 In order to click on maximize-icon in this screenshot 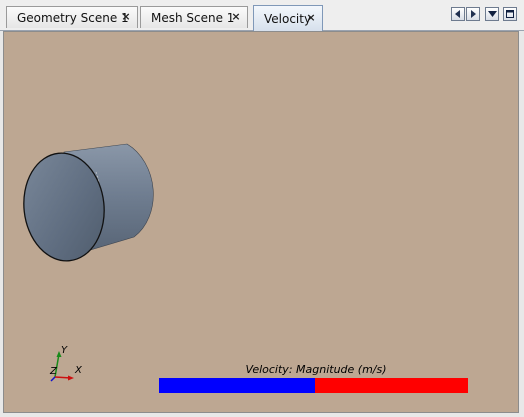, I will do `click(510, 14)`.